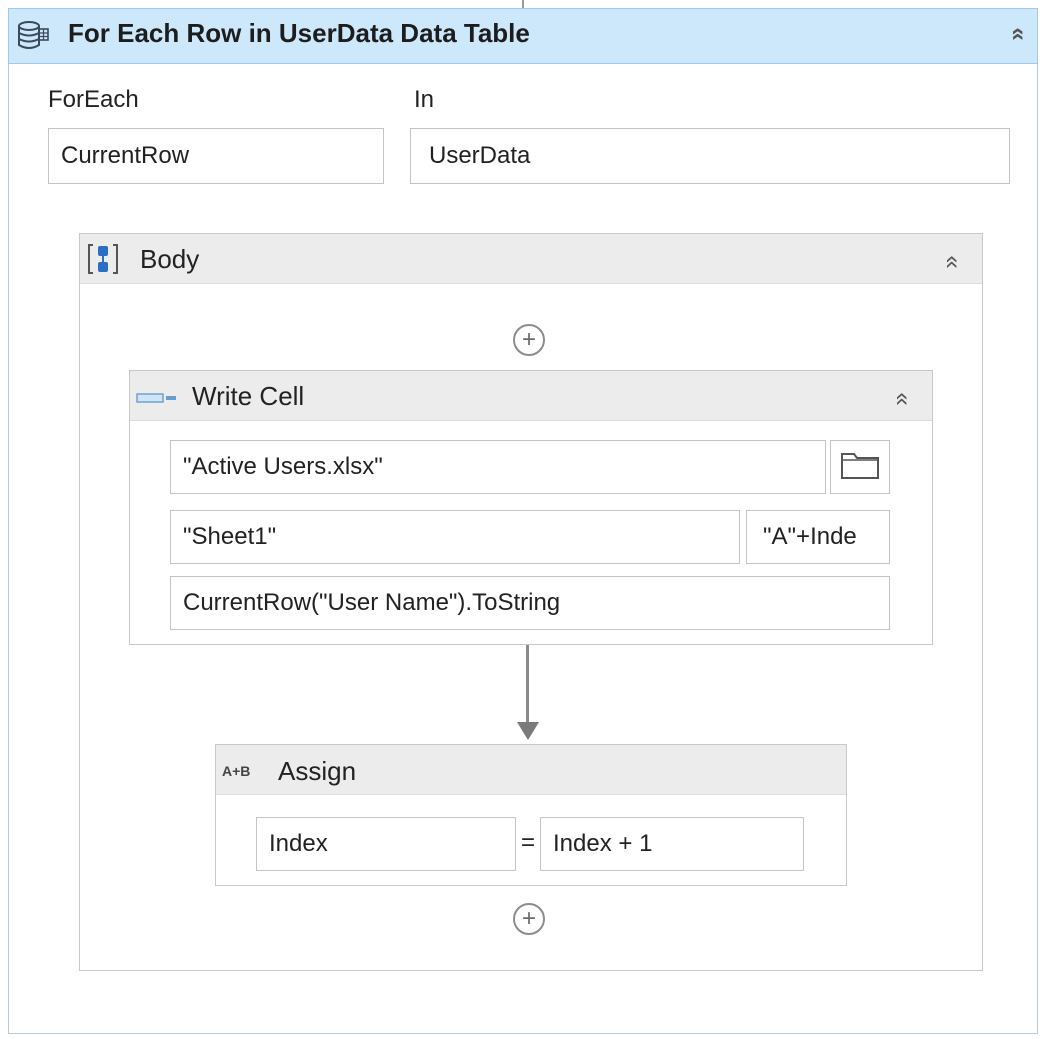 The image size is (1043, 1039). I want to click on in-label: In, so click(424, 99).